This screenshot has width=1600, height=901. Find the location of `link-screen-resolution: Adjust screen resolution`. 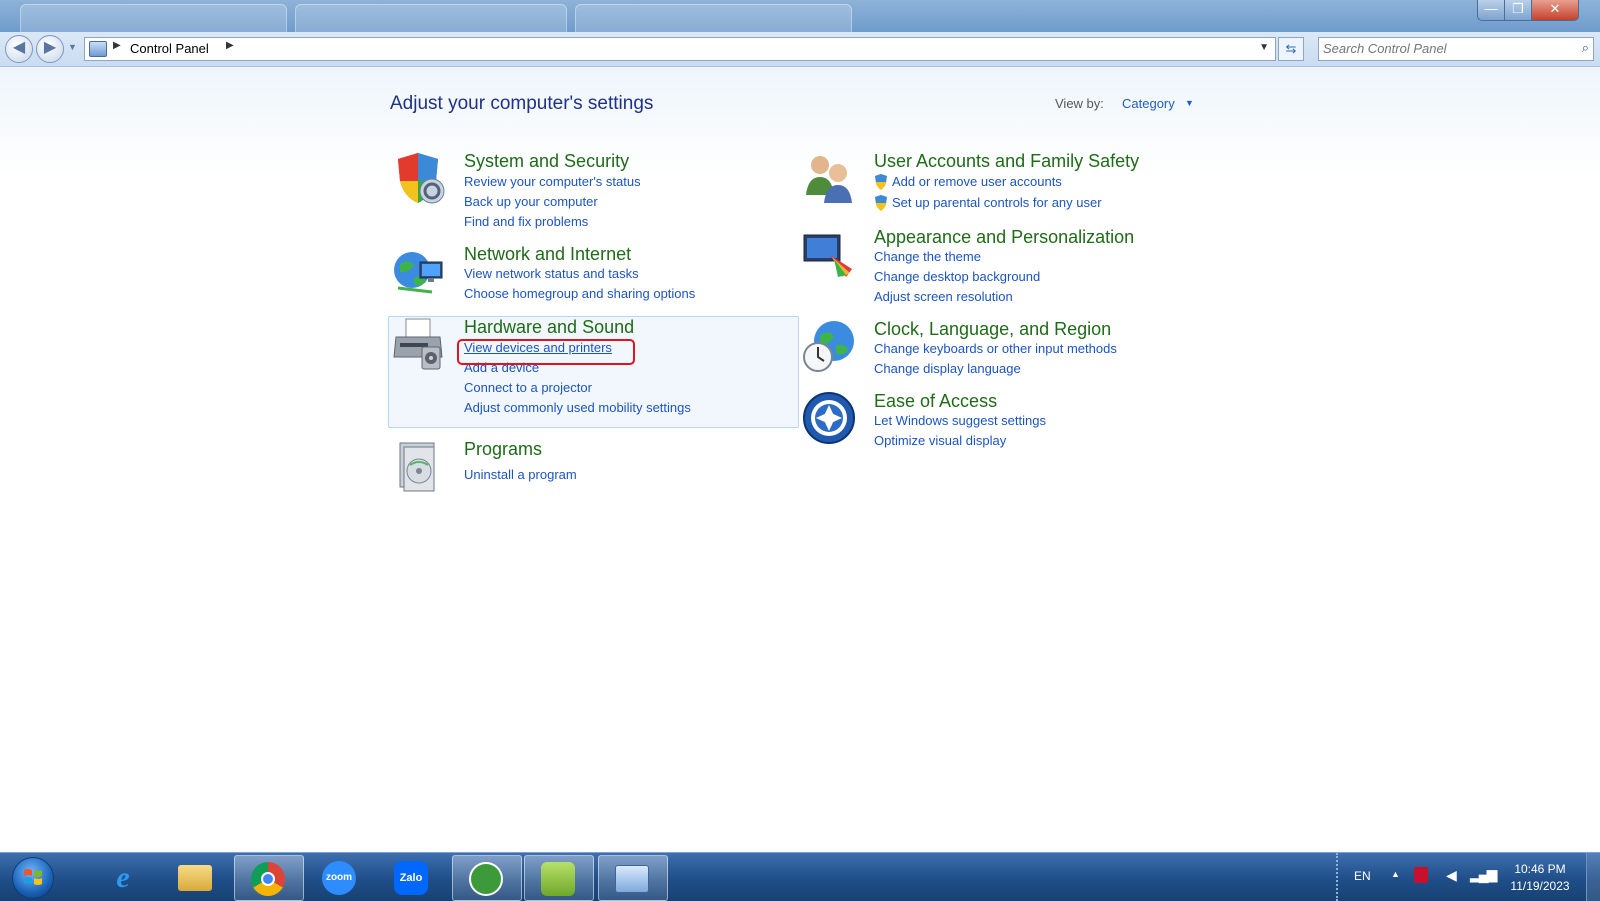

link-screen-resolution: Adjust screen resolution is located at coordinates (943, 296).